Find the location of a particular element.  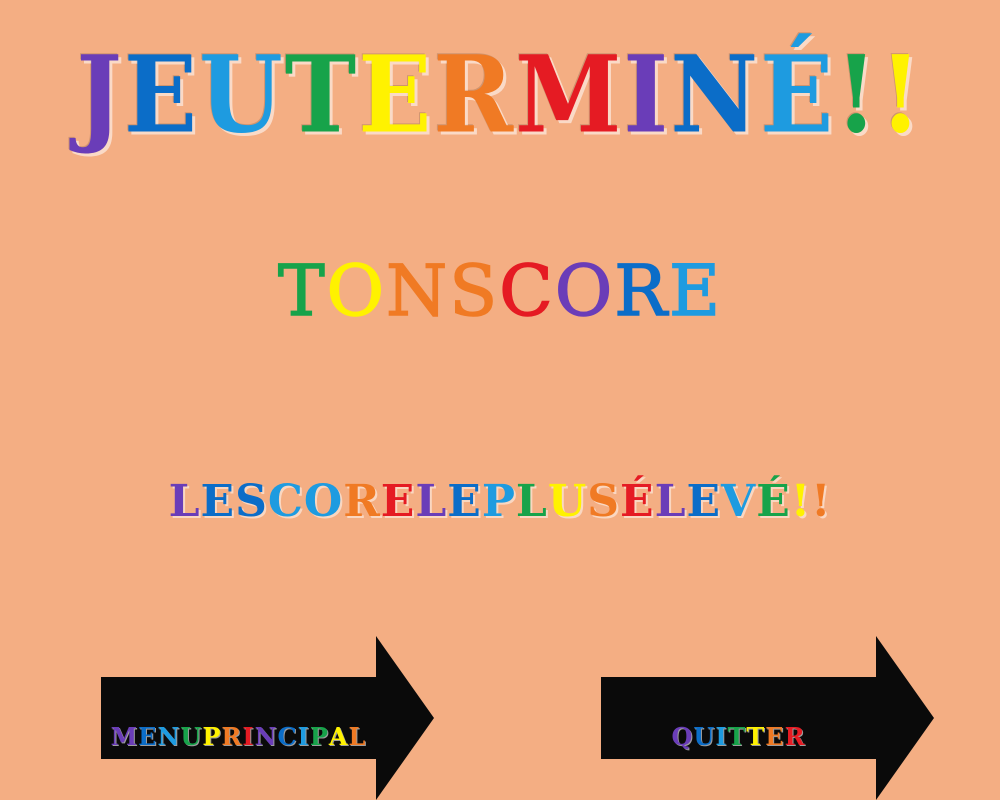

quit-button-text: QUITTER is located at coordinates (738, 736).